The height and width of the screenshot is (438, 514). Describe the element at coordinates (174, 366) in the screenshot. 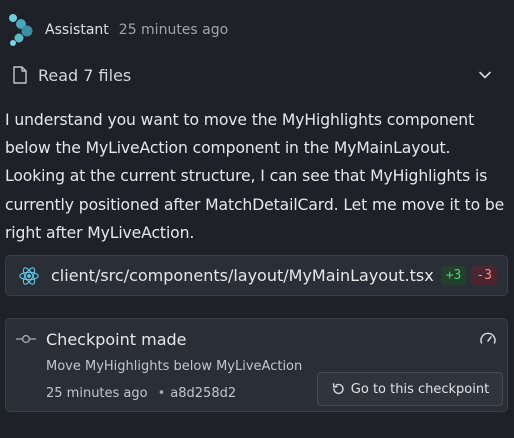

I see `checkpoint-description: Move MyHighlights below MyLiveAction` at that location.